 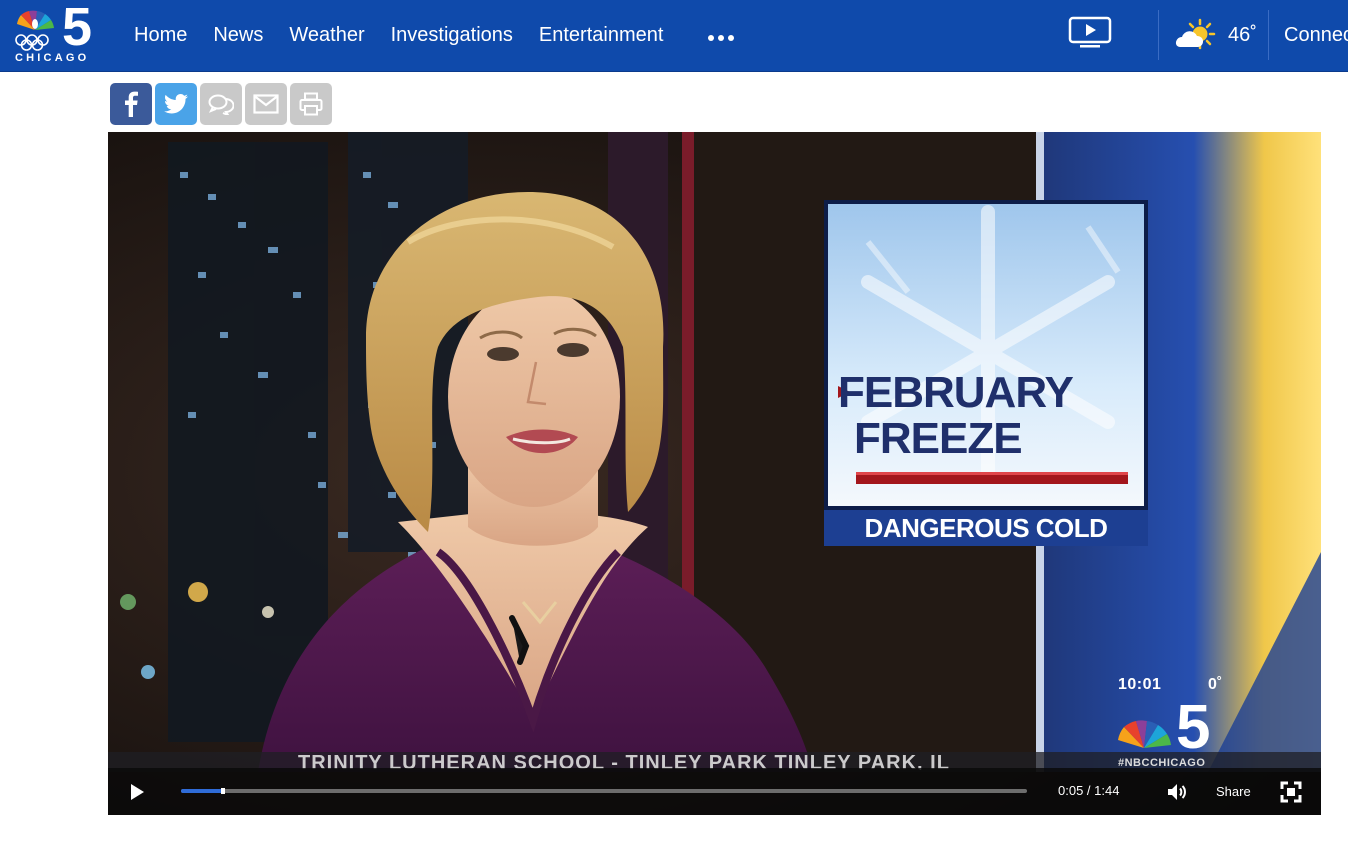 I want to click on print-icon, so click(x=311, y=104).